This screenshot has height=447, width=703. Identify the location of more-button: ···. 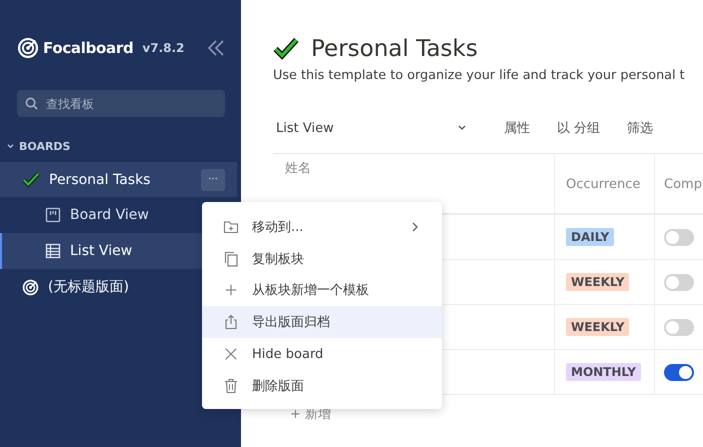
(213, 179).